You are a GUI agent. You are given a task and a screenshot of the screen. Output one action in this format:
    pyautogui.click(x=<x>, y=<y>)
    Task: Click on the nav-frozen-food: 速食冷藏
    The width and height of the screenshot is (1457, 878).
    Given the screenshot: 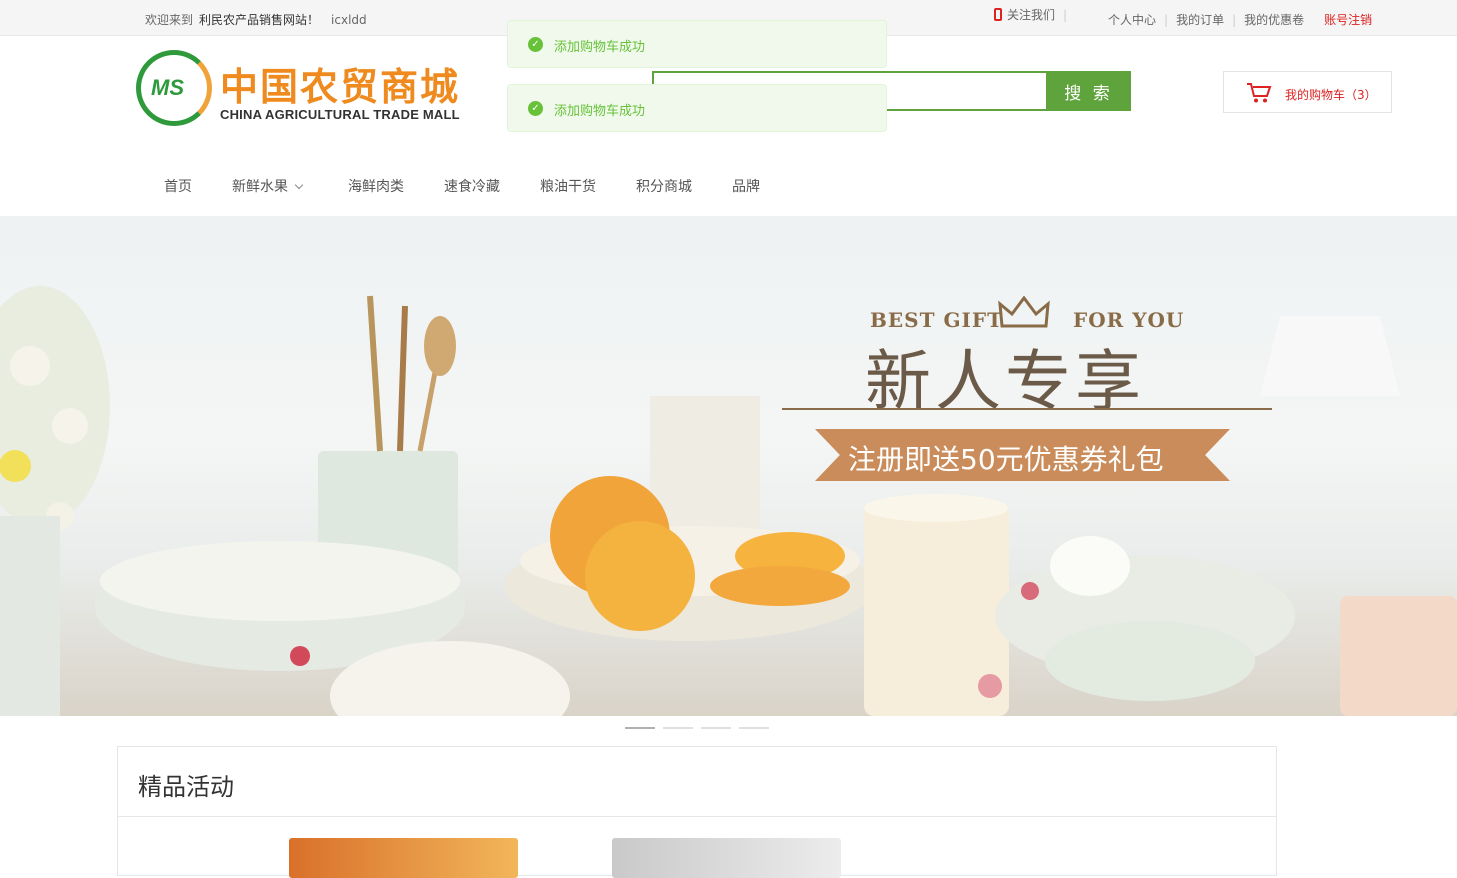 What is the action you would take?
    pyautogui.click(x=472, y=186)
    